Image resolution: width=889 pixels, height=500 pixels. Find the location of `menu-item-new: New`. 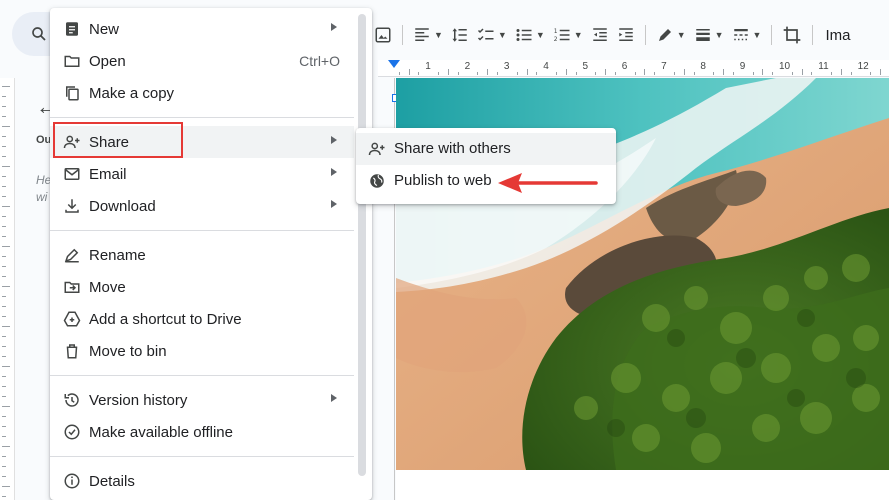

menu-item-new: New is located at coordinates (202, 29).